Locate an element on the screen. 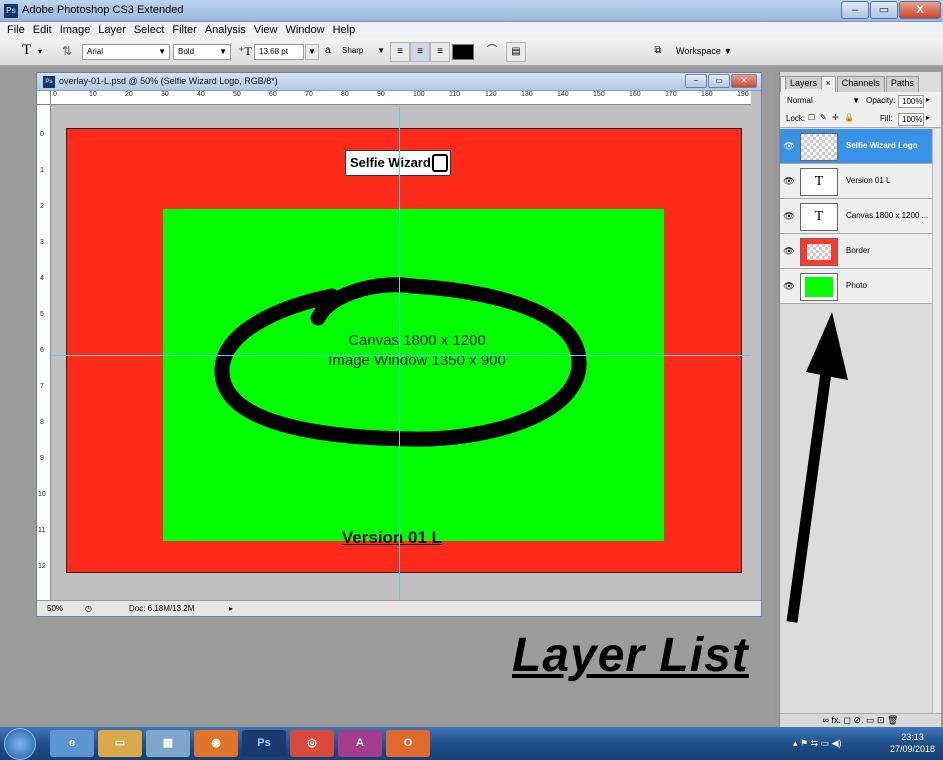 This screenshot has width=943, height=760. lock-image-icon: ✎ is located at coordinates (823, 117).